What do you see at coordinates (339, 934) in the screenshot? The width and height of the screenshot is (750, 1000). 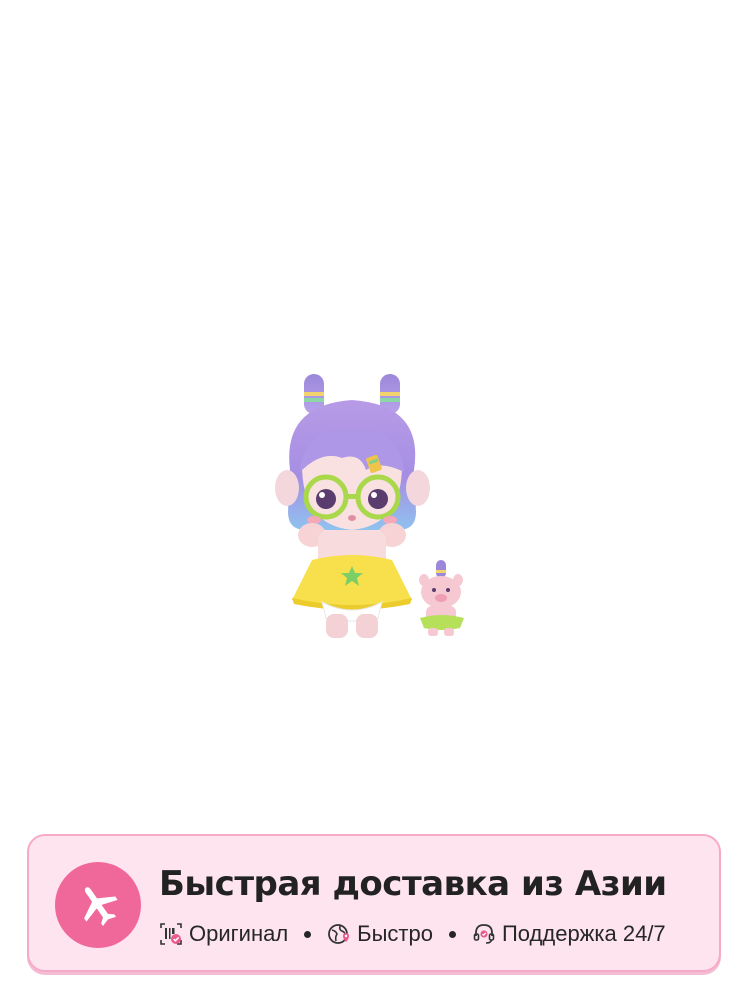 I see `globe-icon` at bounding box center [339, 934].